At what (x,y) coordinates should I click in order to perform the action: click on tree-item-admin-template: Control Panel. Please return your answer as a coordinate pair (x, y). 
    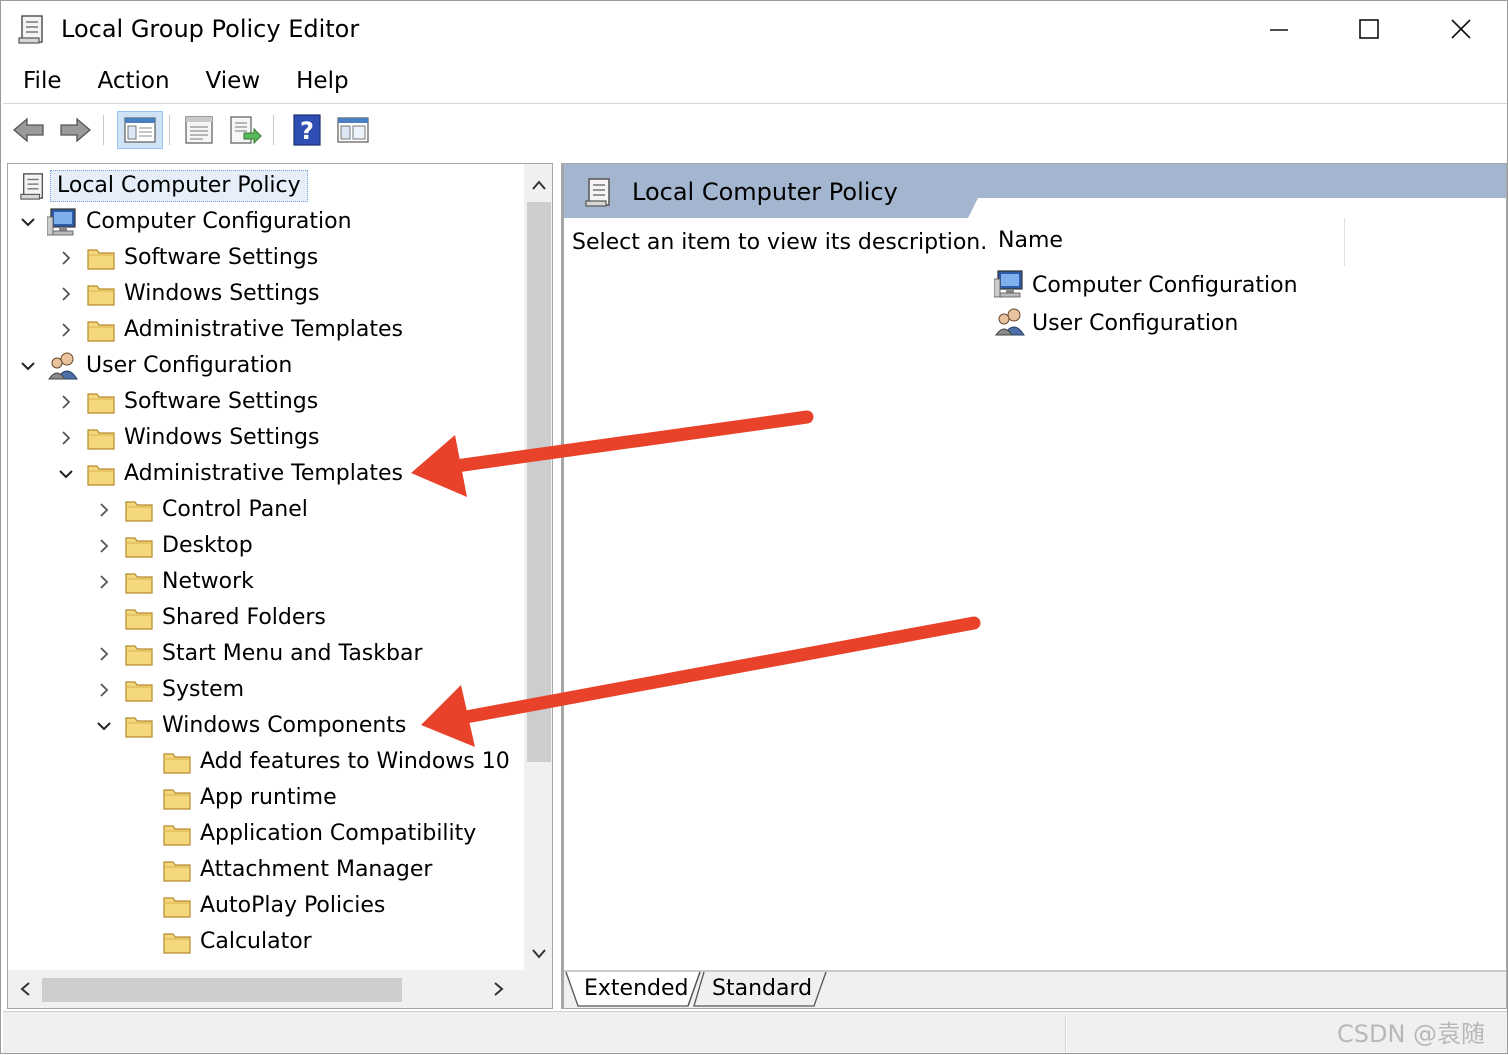
    Looking at the image, I should click on (203, 510).